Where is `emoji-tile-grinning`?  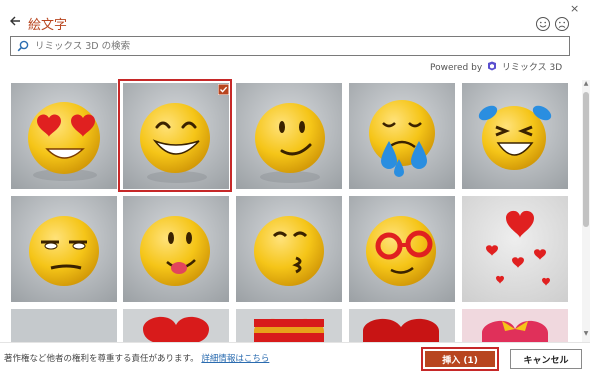 emoji-tile-grinning is located at coordinates (176, 136).